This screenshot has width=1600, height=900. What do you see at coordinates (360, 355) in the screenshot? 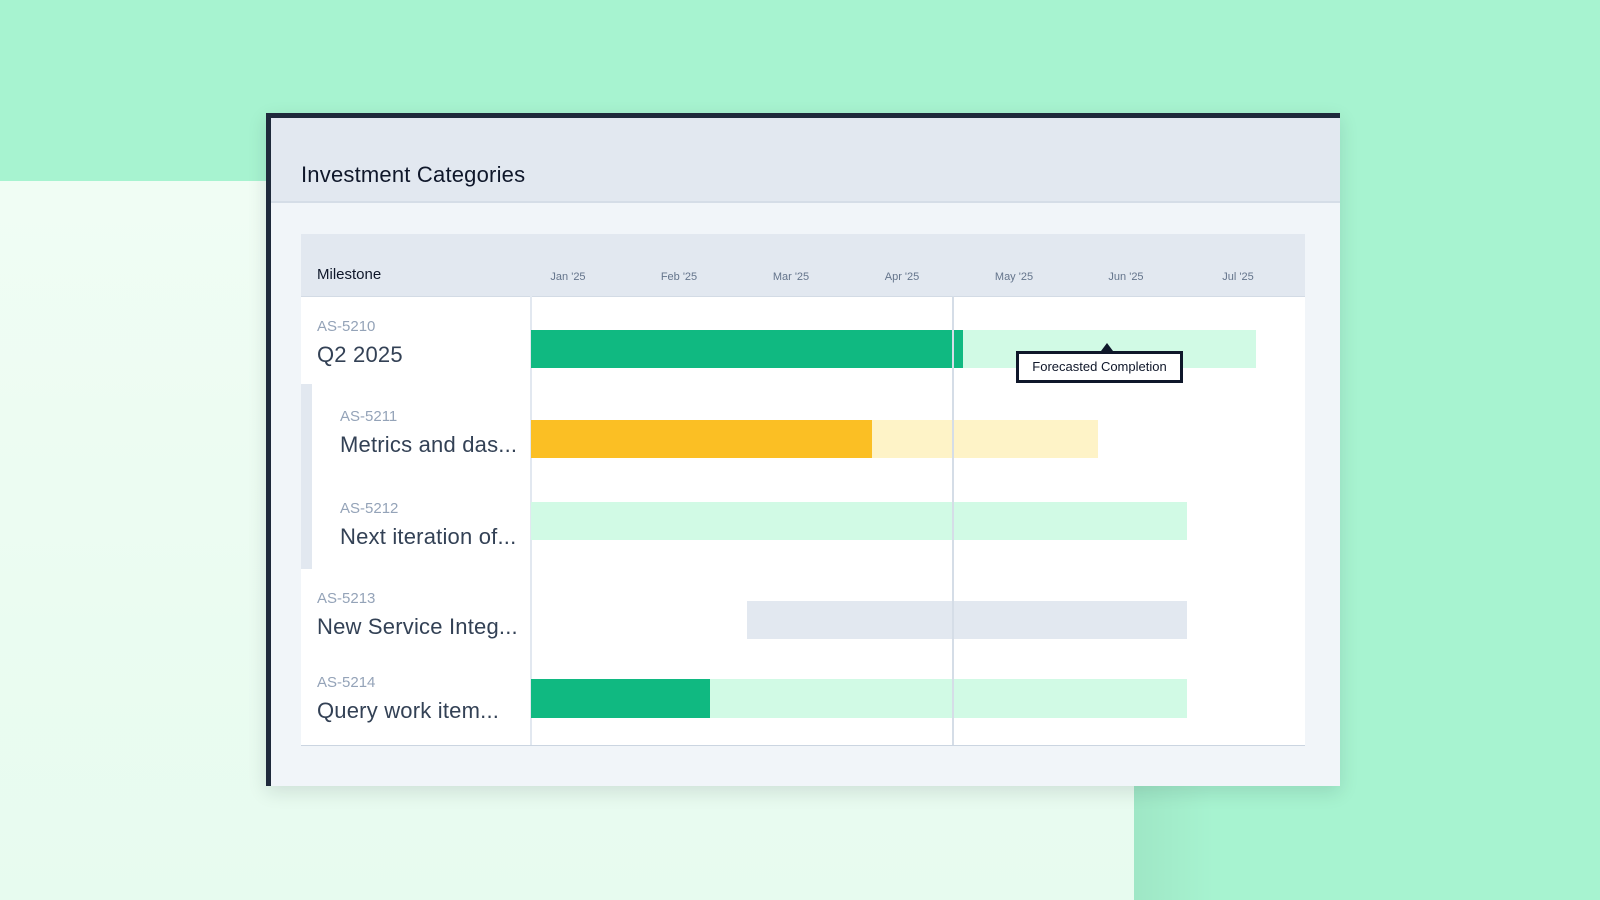
I see `milestone-title: Q2 2025` at bounding box center [360, 355].